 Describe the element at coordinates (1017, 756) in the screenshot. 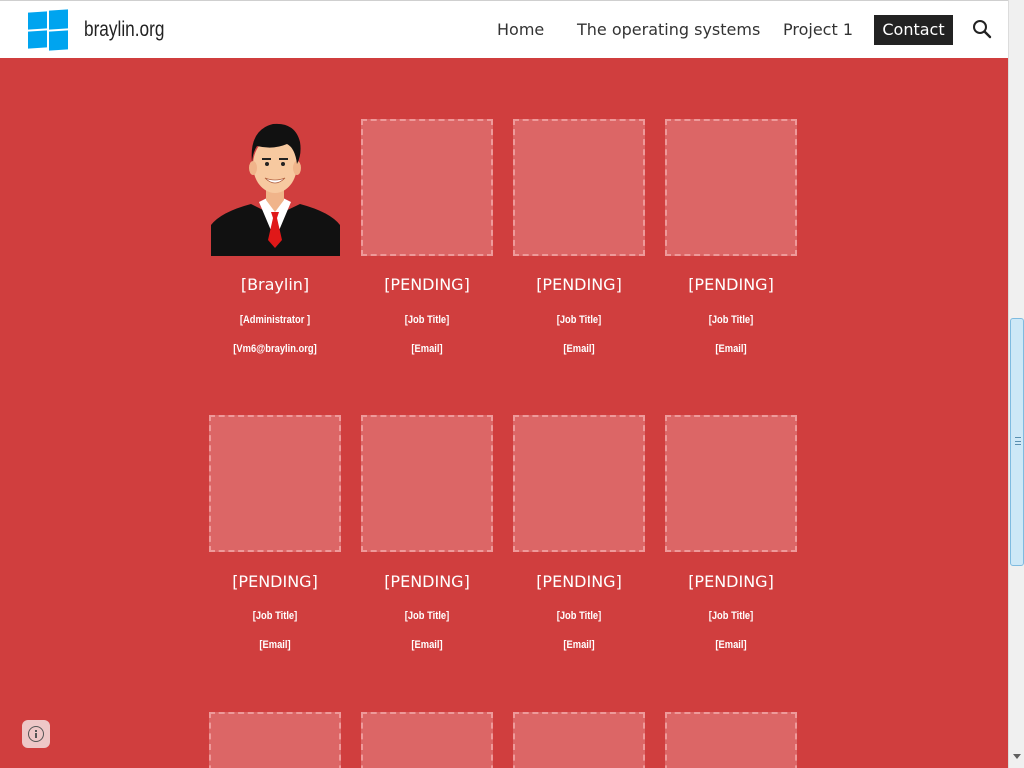

I see `scroll-down-arrow-icon` at that location.